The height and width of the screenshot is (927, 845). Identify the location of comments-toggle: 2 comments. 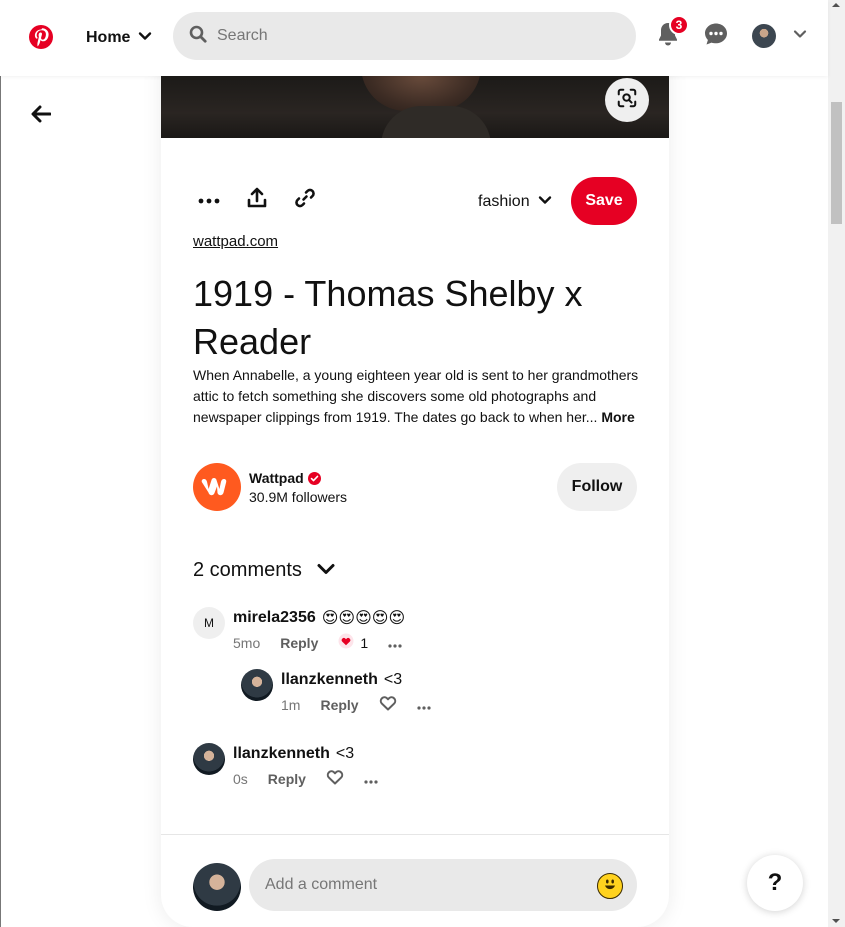
(264, 570).